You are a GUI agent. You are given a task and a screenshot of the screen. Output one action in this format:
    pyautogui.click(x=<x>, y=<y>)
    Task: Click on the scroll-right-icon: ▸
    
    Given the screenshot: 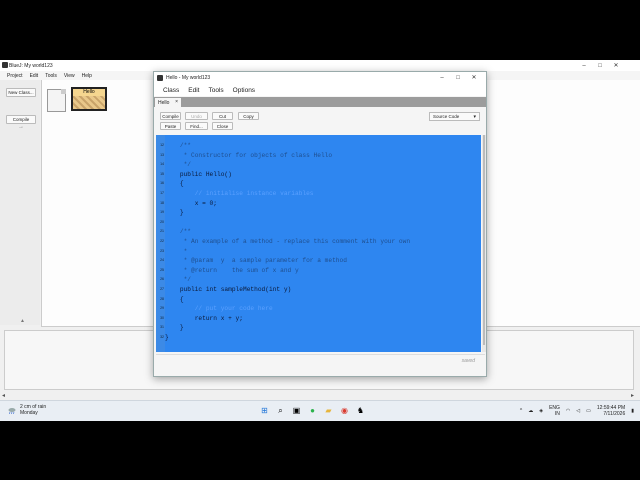 What is the action you would take?
    pyautogui.click(x=632, y=395)
    